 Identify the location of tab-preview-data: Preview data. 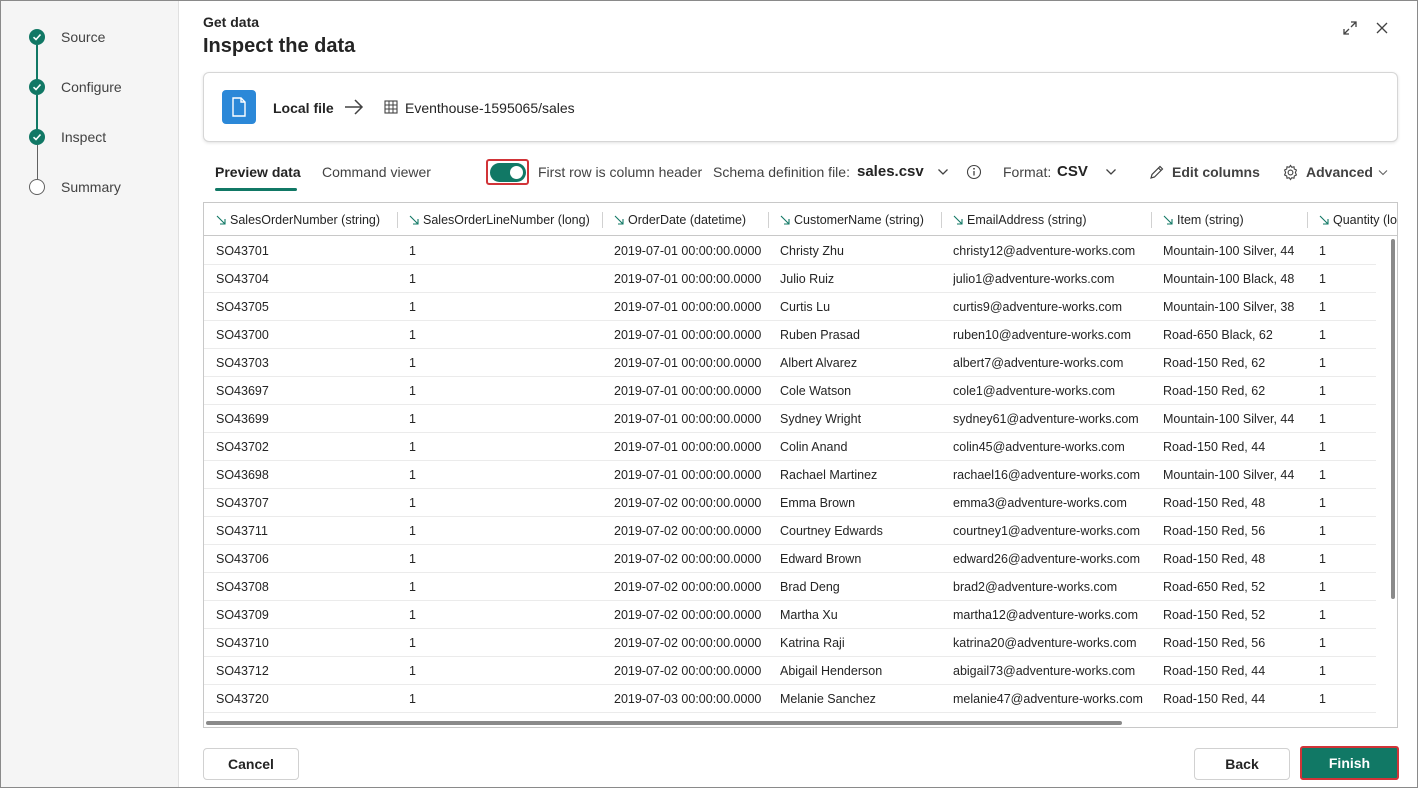
(258, 172).